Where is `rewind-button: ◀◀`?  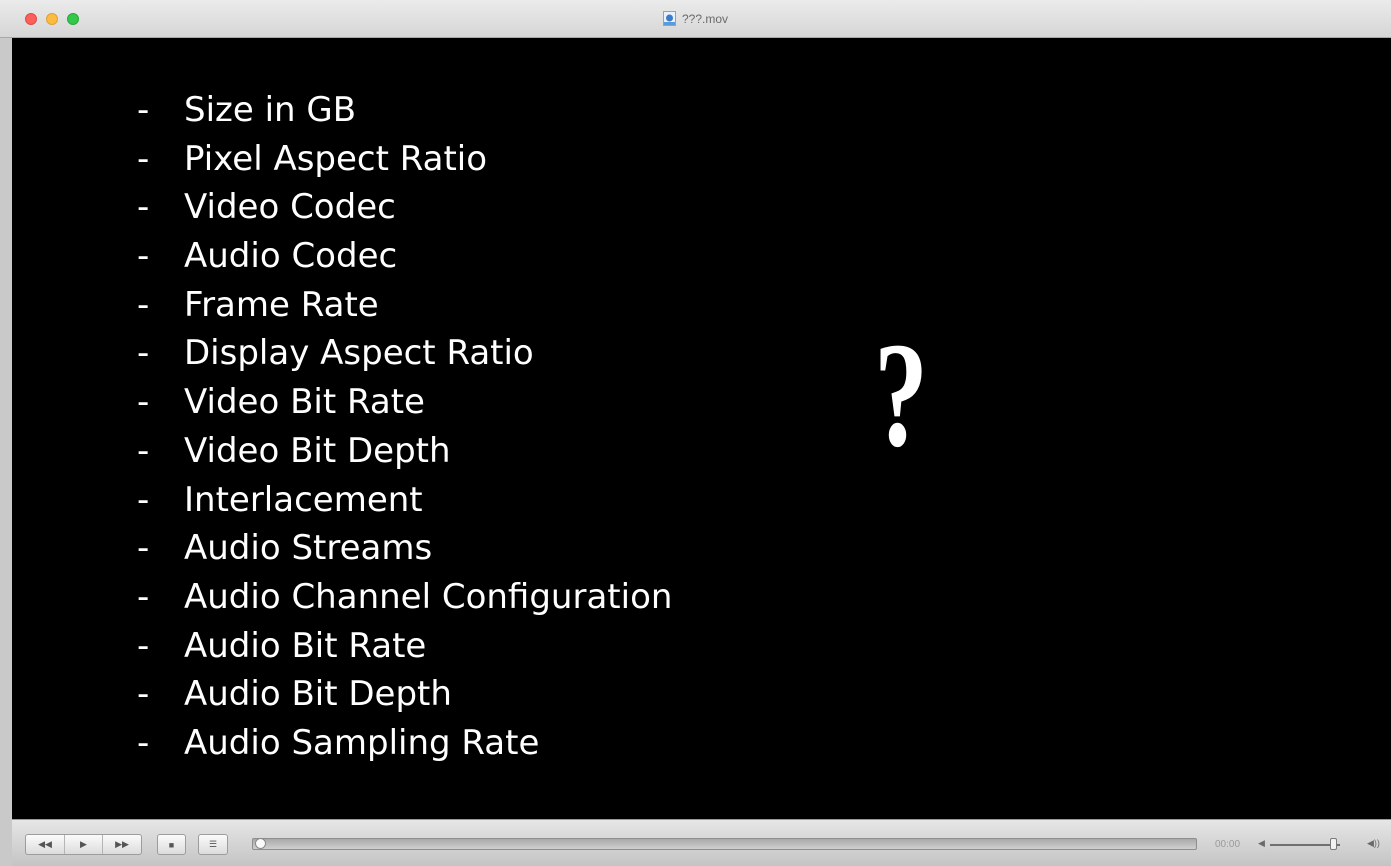 rewind-button: ◀◀ is located at coordinates (45, 844).